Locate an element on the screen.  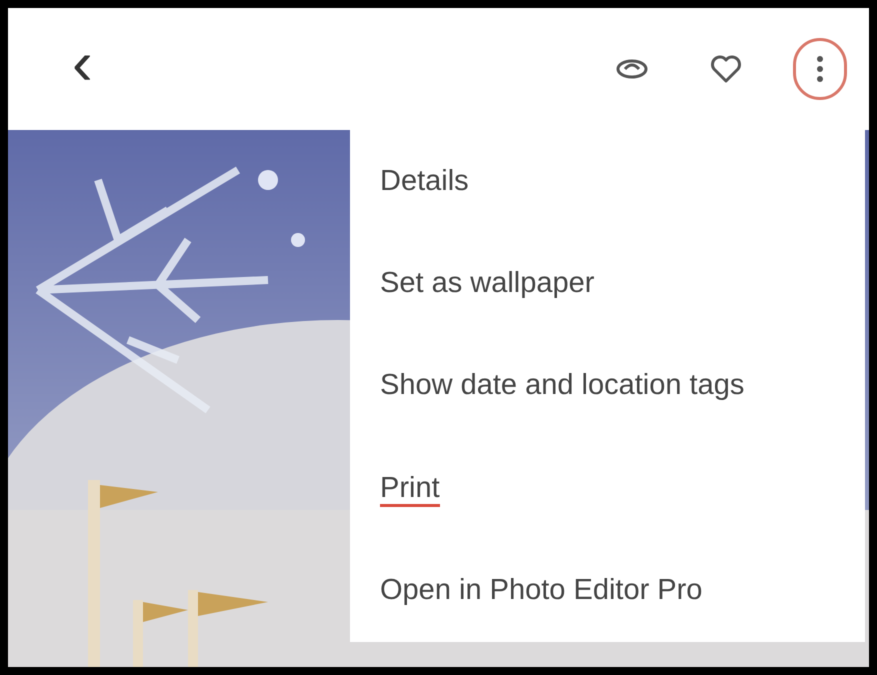
menu-item: Show date and location tags is located at coordinates (607, 385).